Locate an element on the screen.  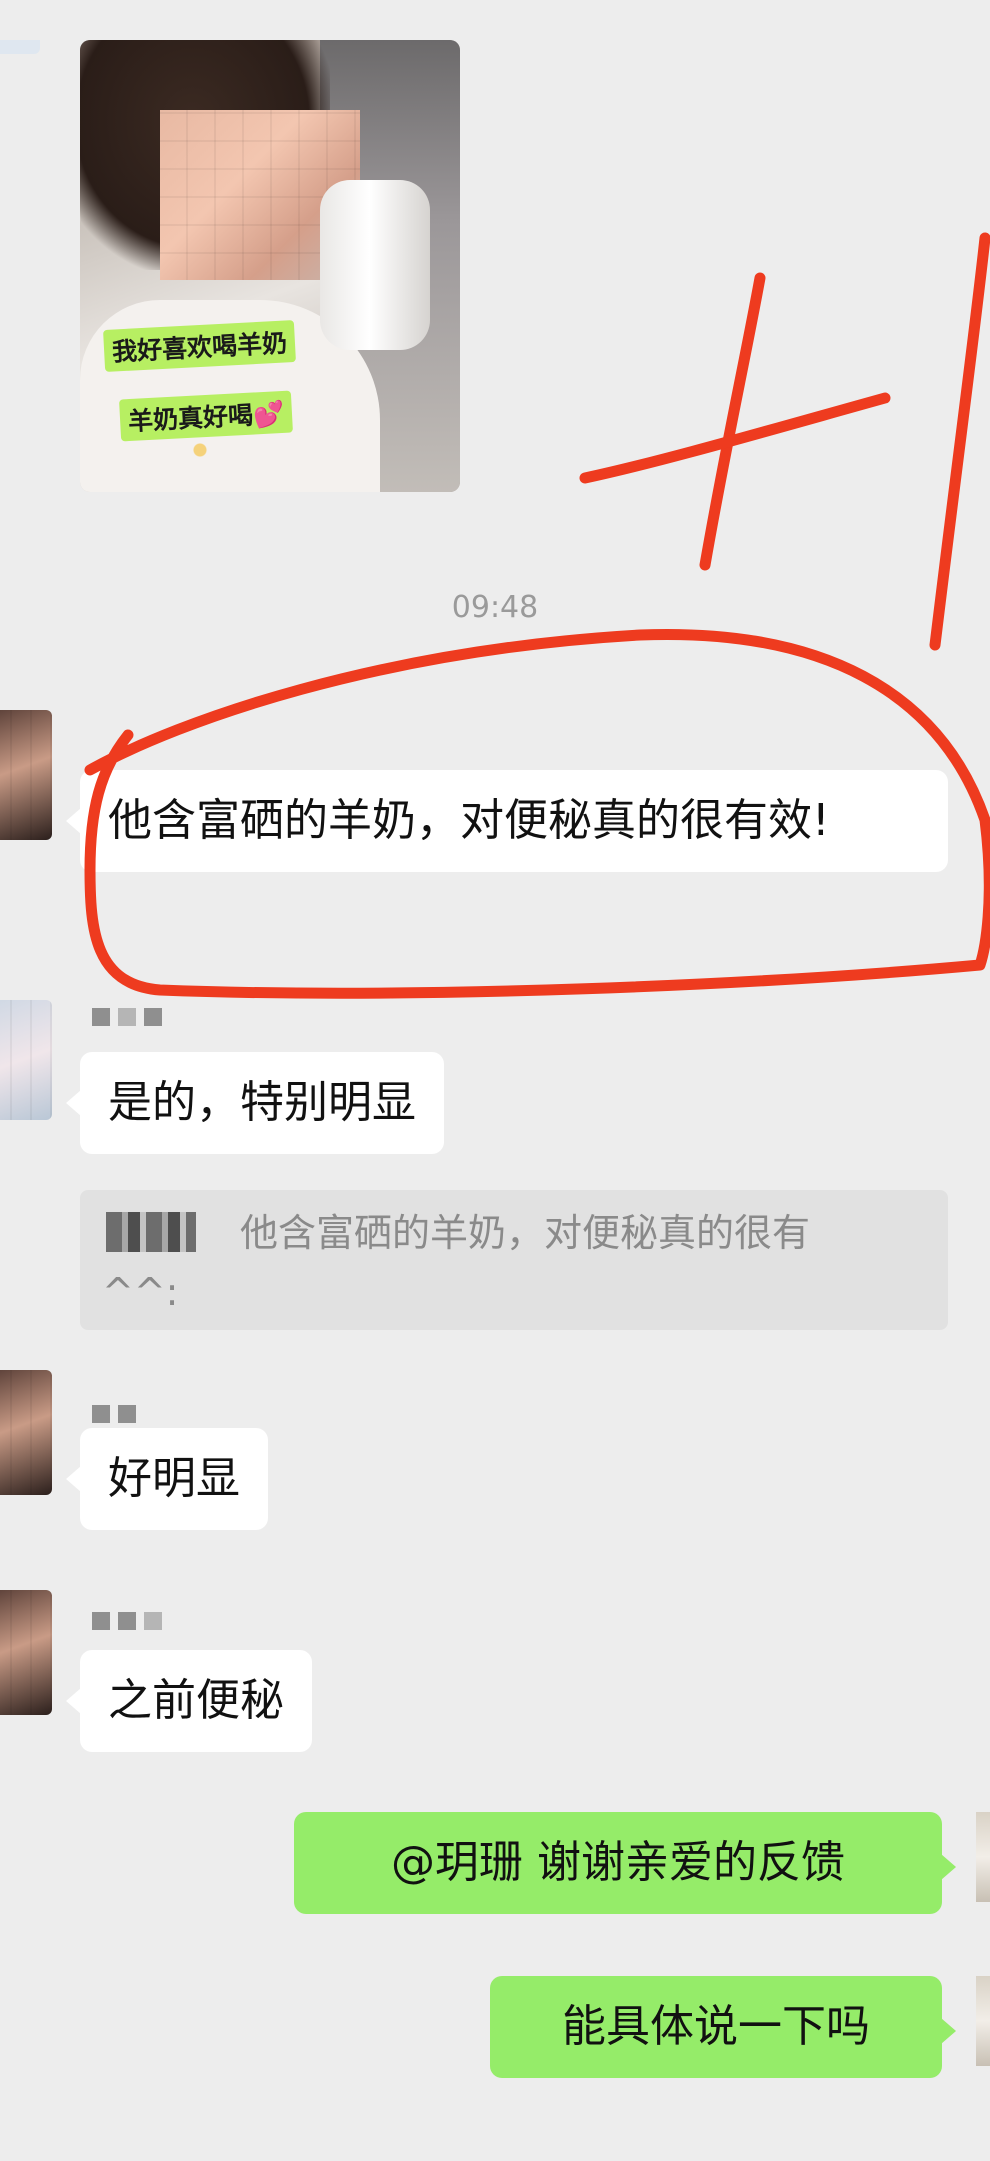
quoted-sender-name is located at coordinates (151, 1232).